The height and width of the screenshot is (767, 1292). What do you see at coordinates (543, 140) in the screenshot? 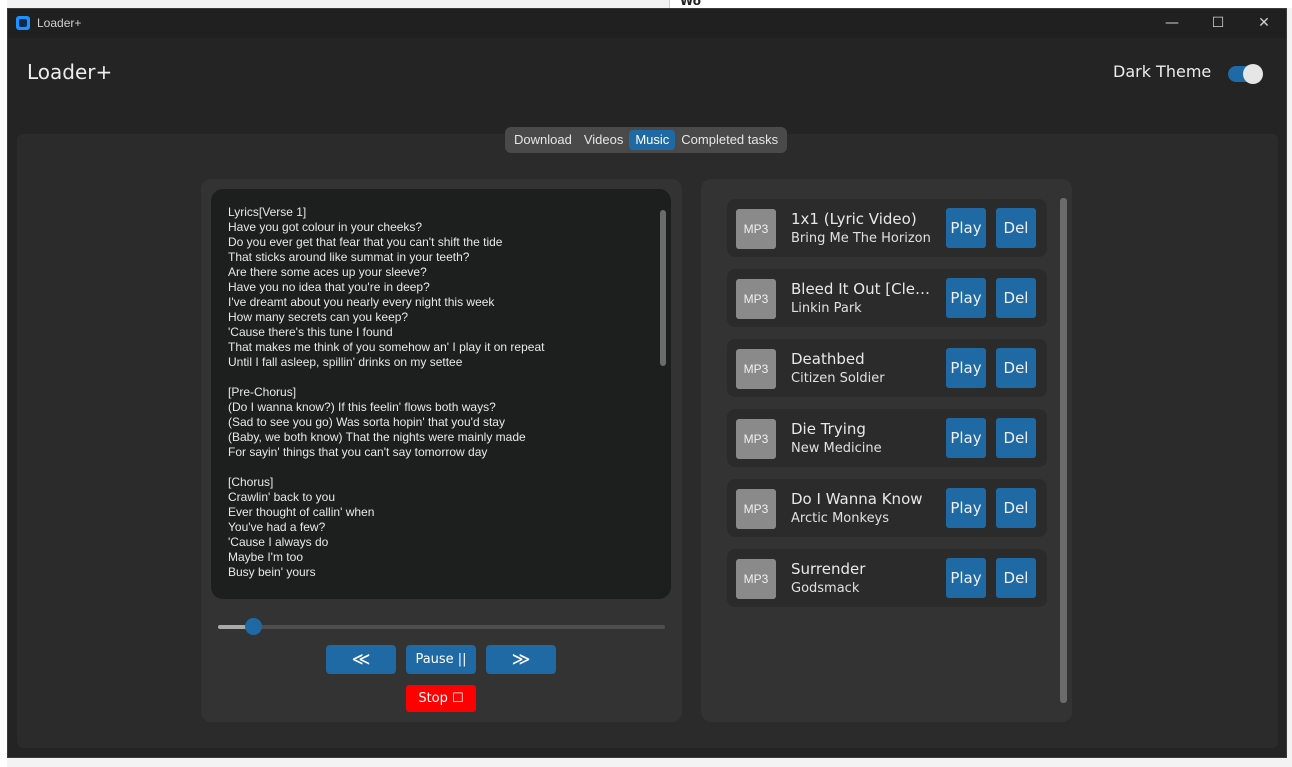
I see `tab-download: Download` at bounding box center [543, 140].